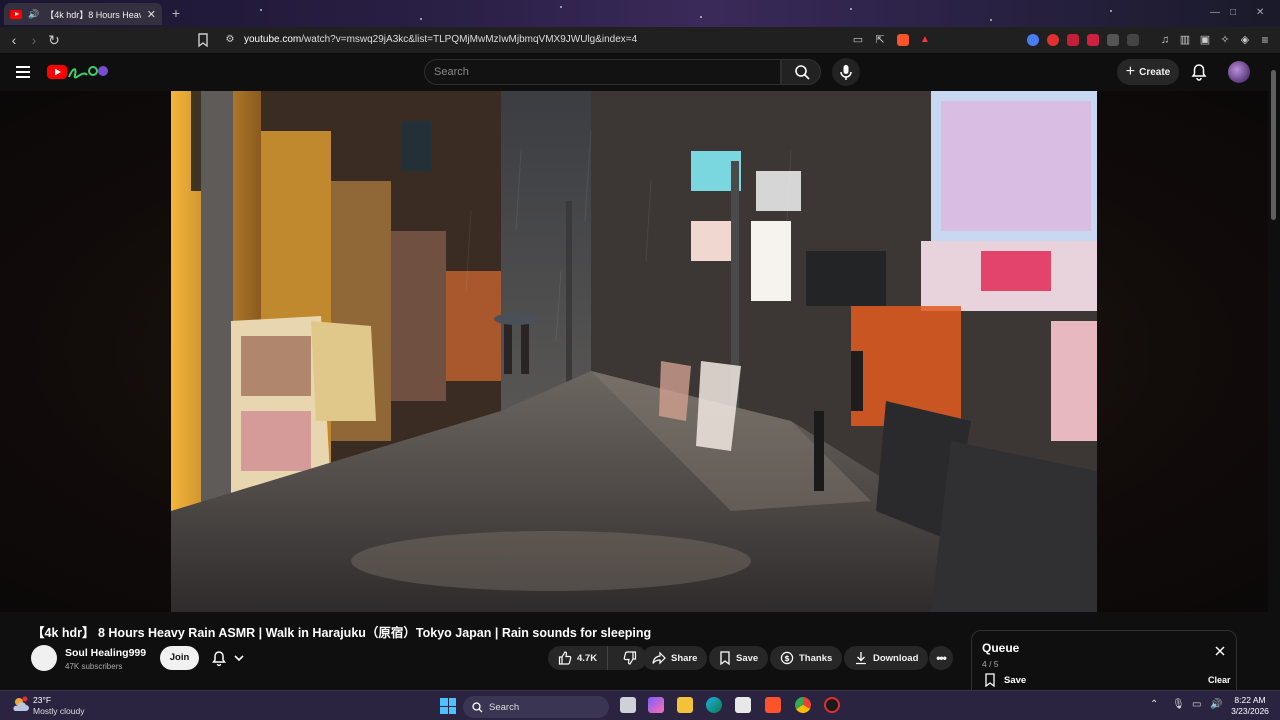 This screenshot has width=1280, height=720. What do you see at coordinates (93, 14) in the screenshot?
I see `tab-title: 【4k hdr】8 Hours Heavy Rain` at bounding box center [93, 14].